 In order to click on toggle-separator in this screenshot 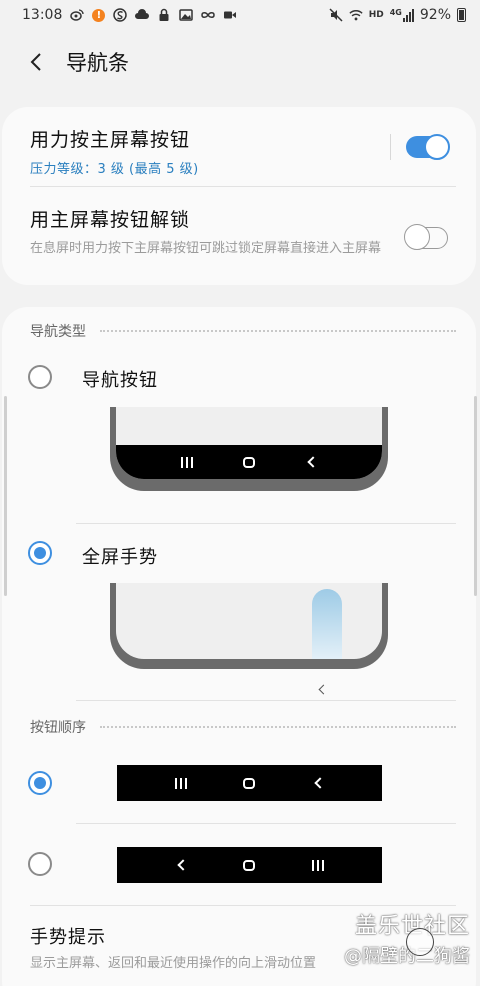, I will do `click(390, 147)`.